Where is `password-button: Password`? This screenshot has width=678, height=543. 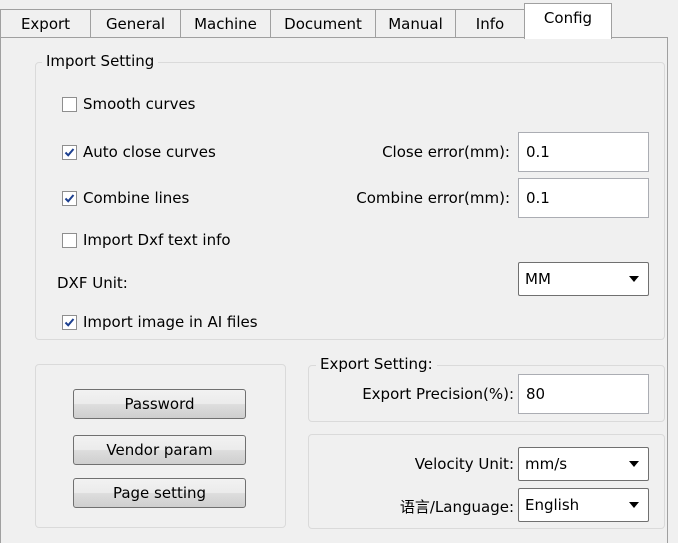
password-button: Password is located at coordinates (159, 404).